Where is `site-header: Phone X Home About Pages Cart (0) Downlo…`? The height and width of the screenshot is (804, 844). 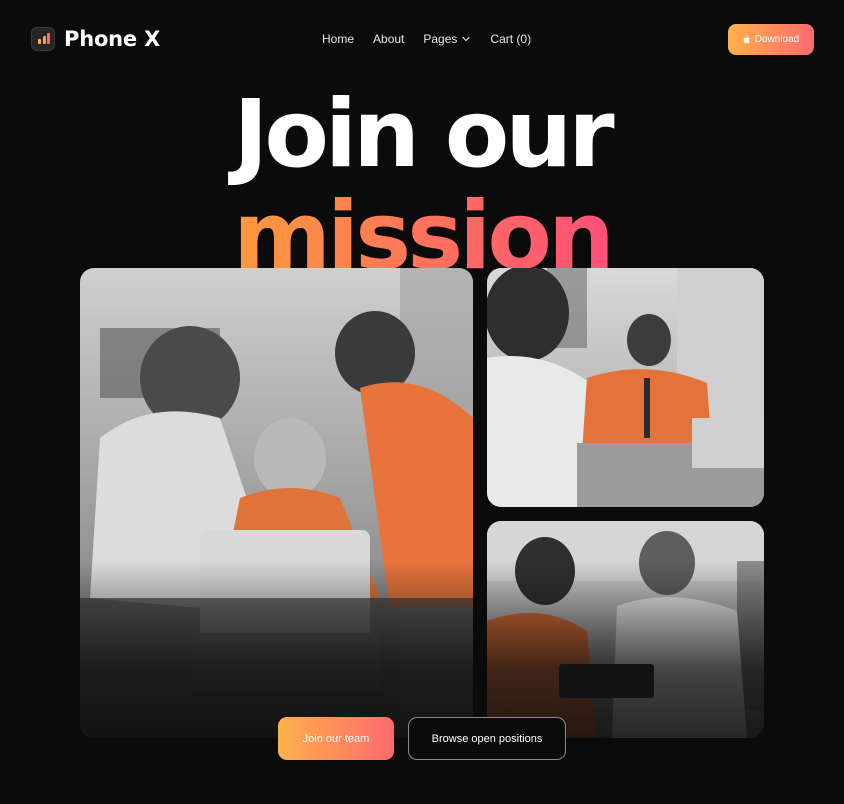
site-header: Phone X Home About Pages Cart (0) Downlo… is located at coordinates (422, 40).